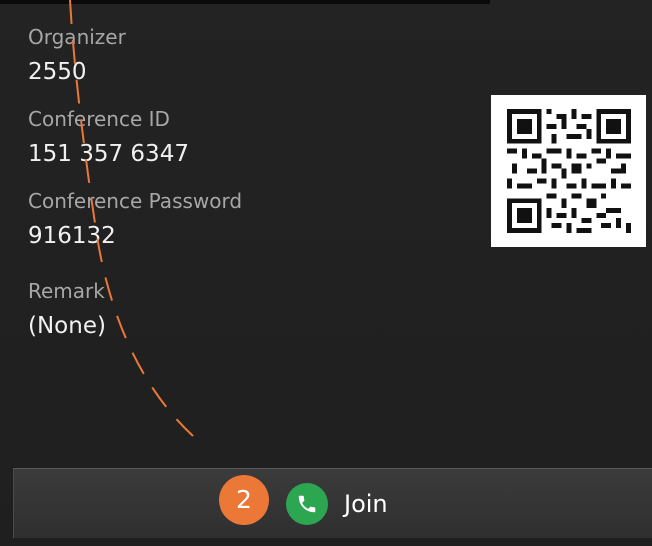  Describe the element at coordinates (67, 309) in the screenshot. I see `remark-field: Remark (None)` at that location.